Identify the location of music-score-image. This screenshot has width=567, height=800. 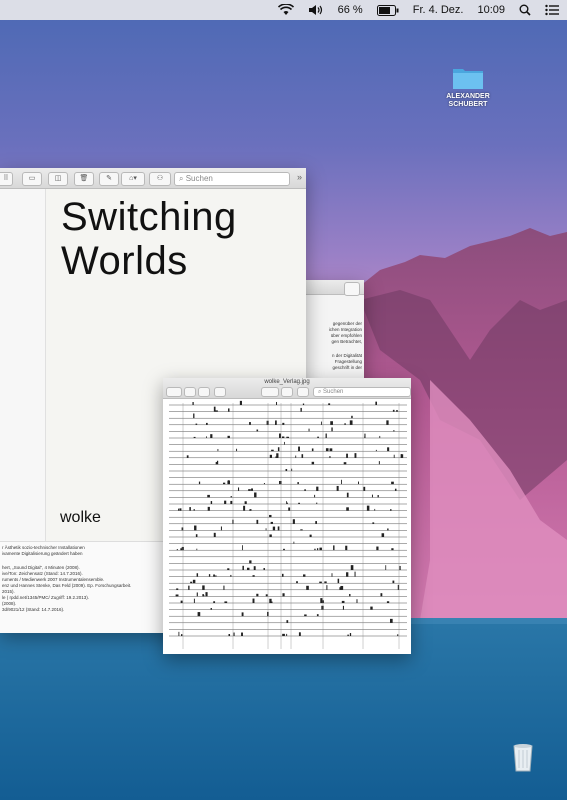
(288, 524).